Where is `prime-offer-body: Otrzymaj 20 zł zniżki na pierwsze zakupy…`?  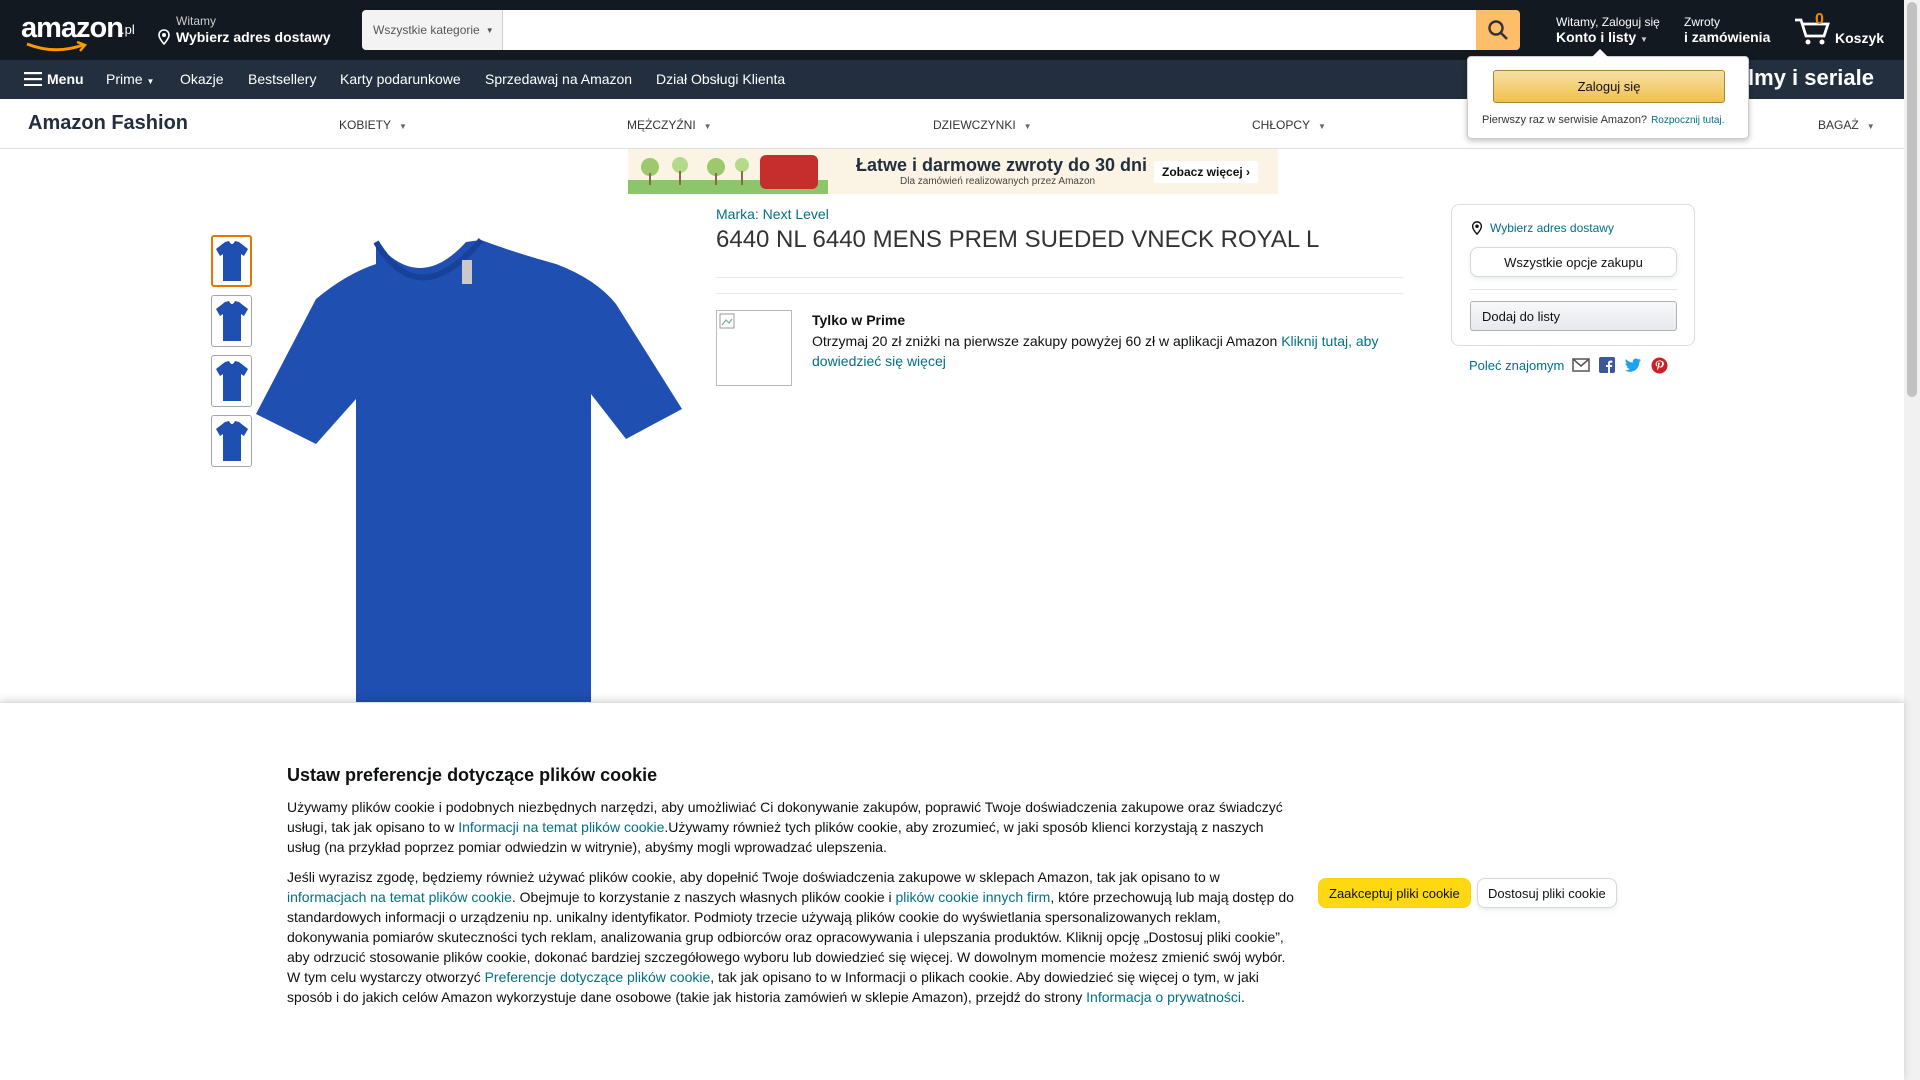 prime-offer-body: Otrzymaj 20 zł zniżki na pierwsze zakupy… is located at coordinates (1047, 341).